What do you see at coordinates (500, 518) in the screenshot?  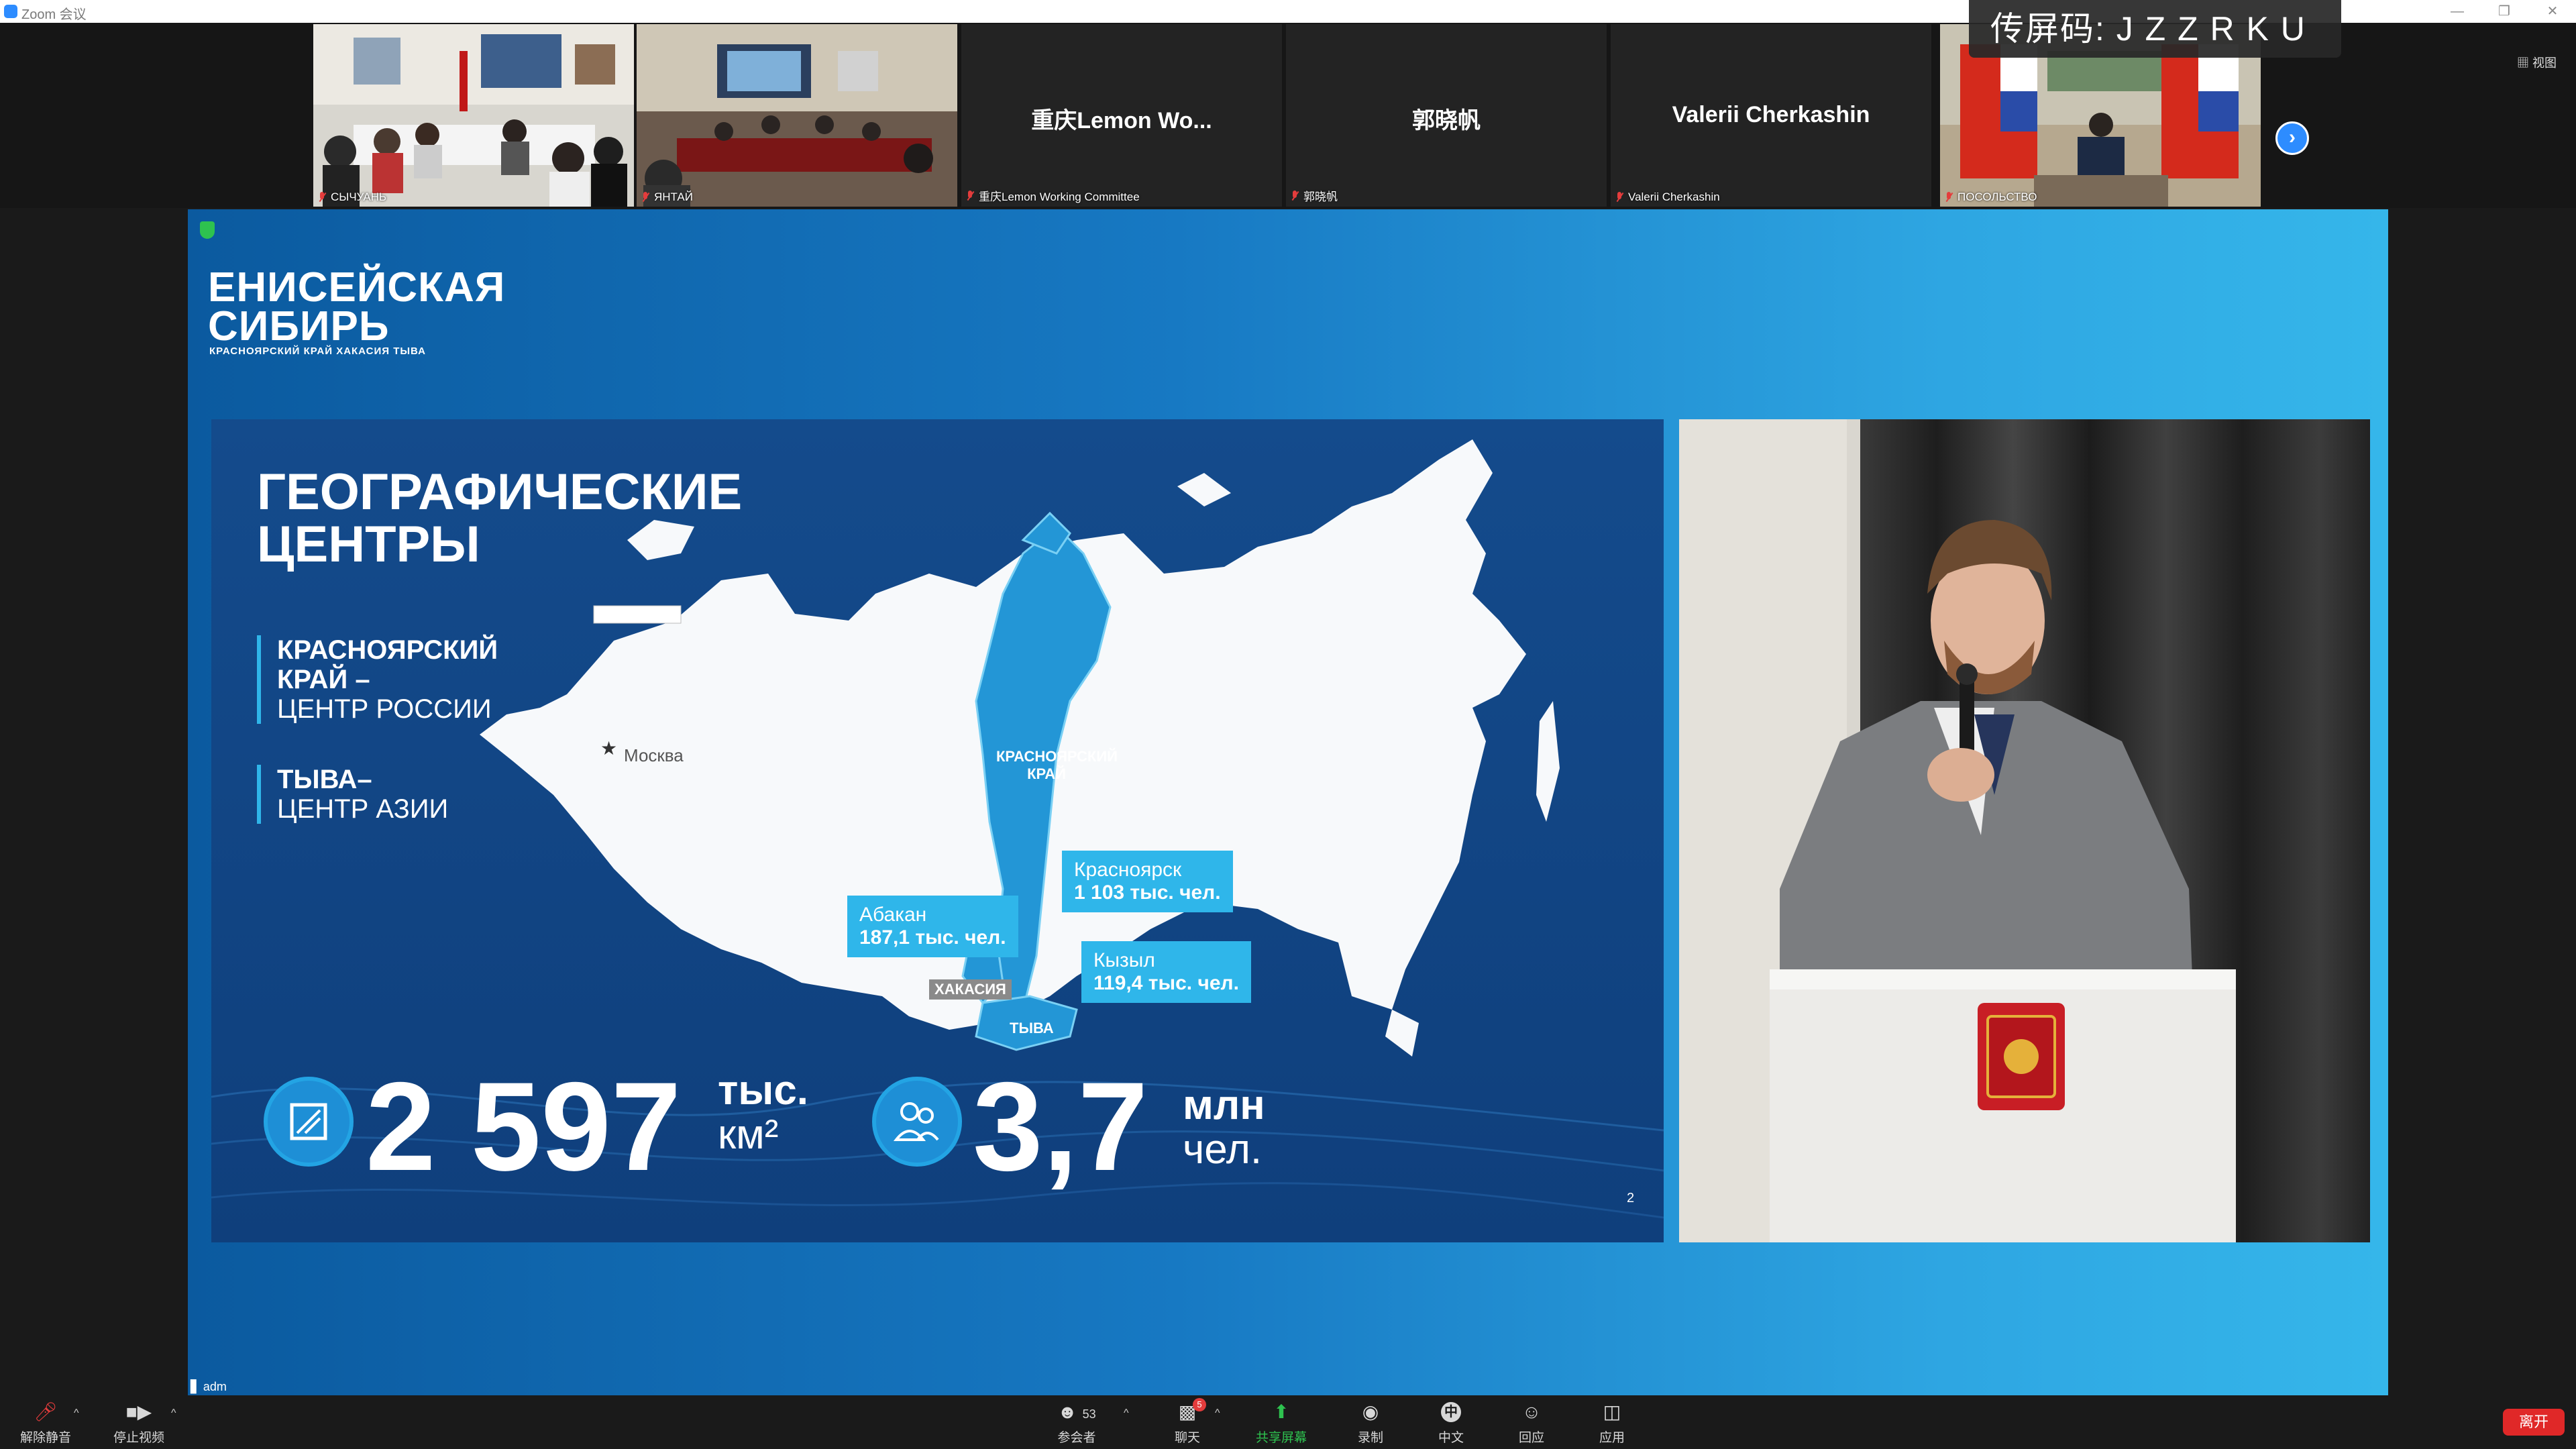 I see `slide-title: ГЕОГРАФИЧЕСКИЕ ЦЕНТРЫ` at bounding box center [500, 518].